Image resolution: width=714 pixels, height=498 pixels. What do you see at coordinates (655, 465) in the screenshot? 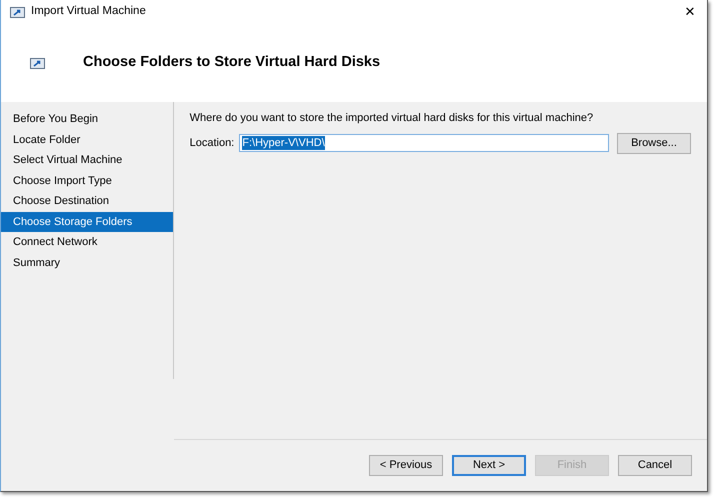
I see `wizard-button: Cancel` at bounding box center [655, 465].